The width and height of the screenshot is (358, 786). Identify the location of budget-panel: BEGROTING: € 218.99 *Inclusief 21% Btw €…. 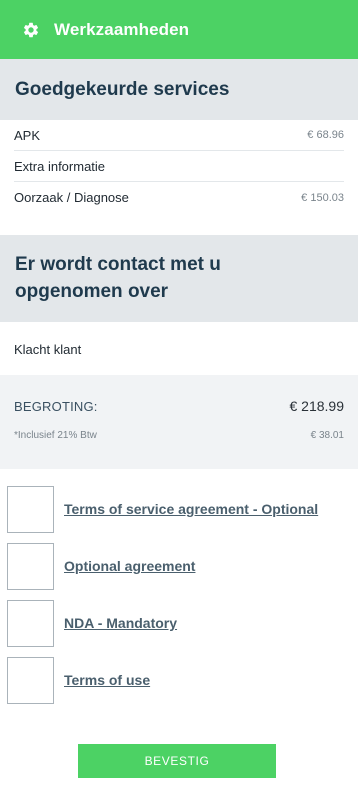
(179, 422).